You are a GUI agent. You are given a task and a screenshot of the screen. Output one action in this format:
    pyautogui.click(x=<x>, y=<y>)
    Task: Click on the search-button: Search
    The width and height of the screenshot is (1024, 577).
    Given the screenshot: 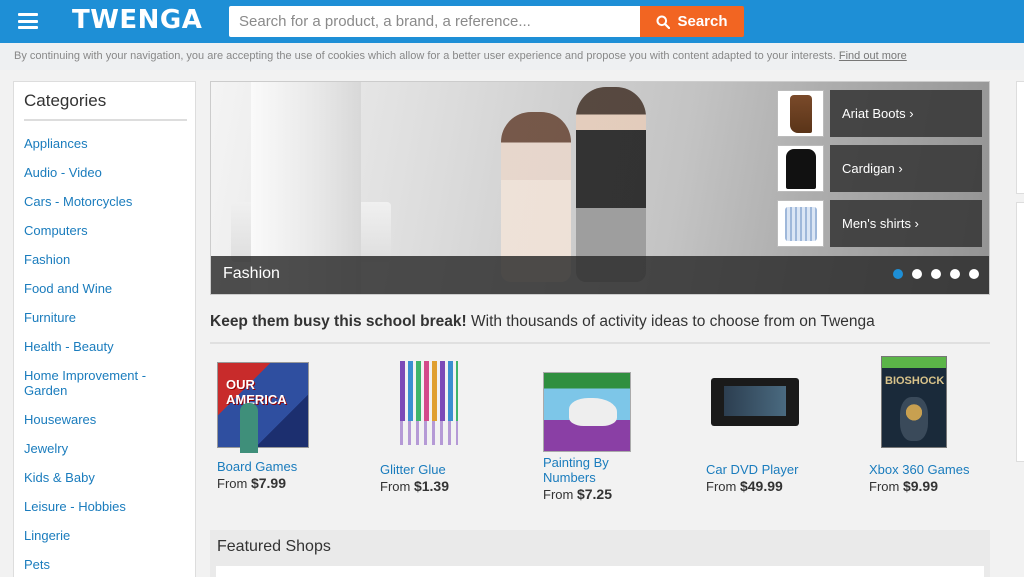 What is the action you would take?
    pyautogui.click(x=692, y=21)
    